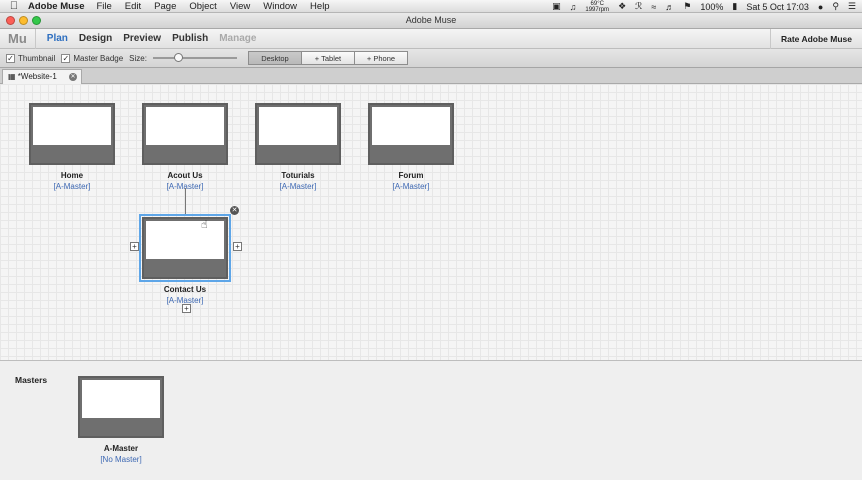  Describe the element at coordinates (73, 77) in the screenshot. I see `close-document-icon: ✕` at that location.